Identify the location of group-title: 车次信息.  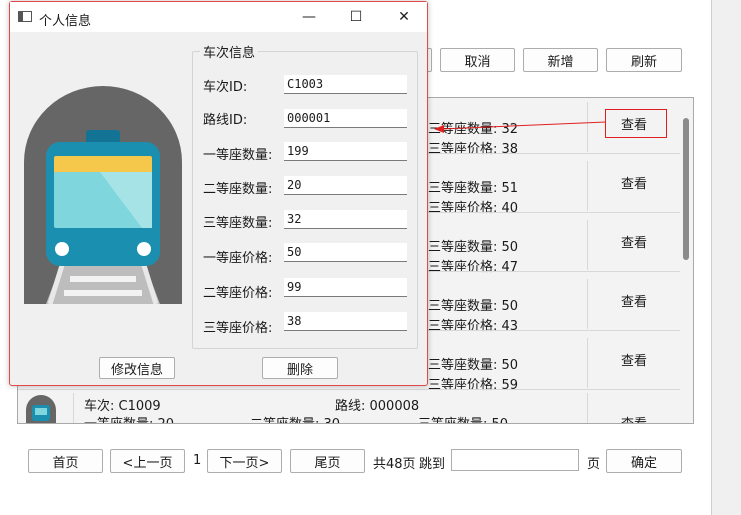
(229, 51).